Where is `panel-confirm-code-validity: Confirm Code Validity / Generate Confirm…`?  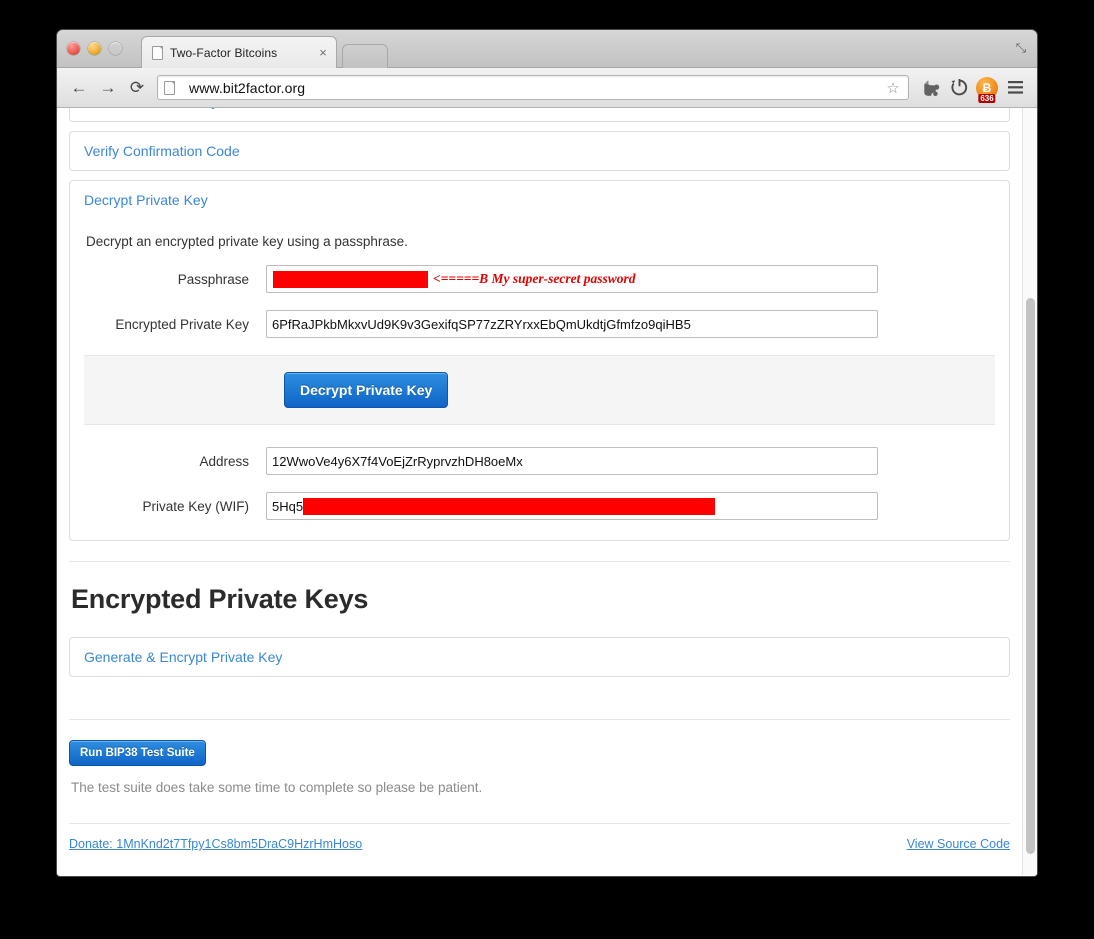
panel-confirm-code-validity: Confirm Code Validity / Generate Confirm… is located at coordinates (539, 115).